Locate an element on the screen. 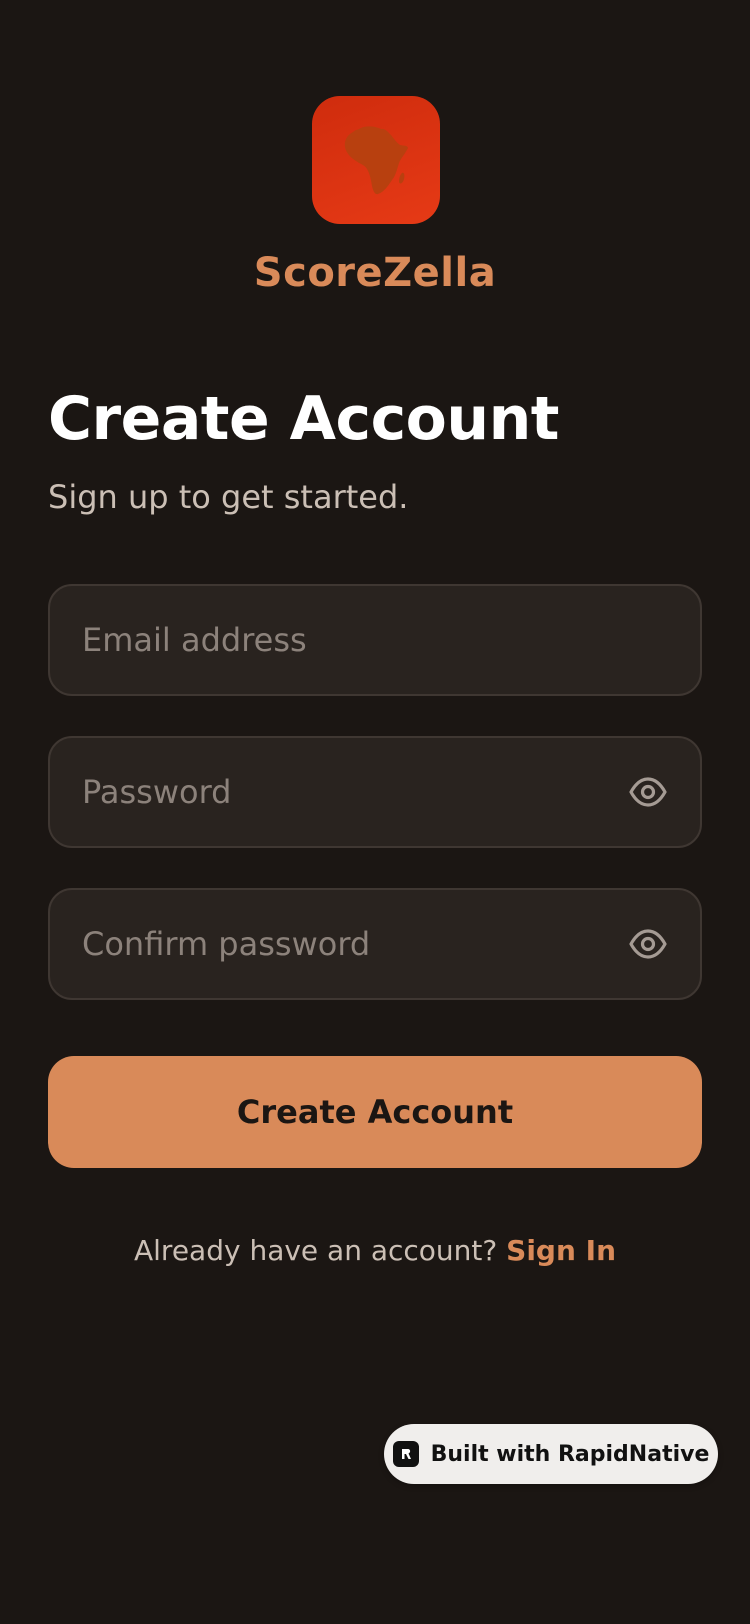 The width and height of the screenshot is (750, 1624). page-subtitle: Sign up to get started. is located at coordinates (228, 497).